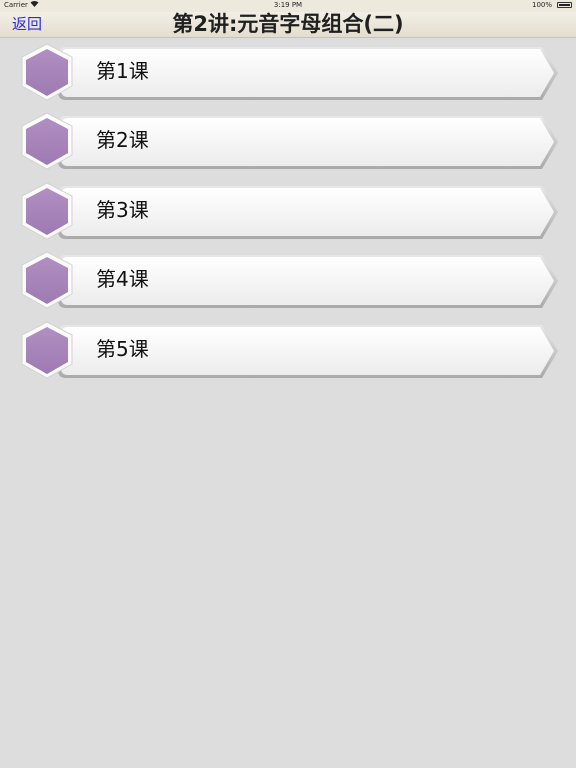  I want to click on lesson-row-4: 第4课, so click(290, 281).